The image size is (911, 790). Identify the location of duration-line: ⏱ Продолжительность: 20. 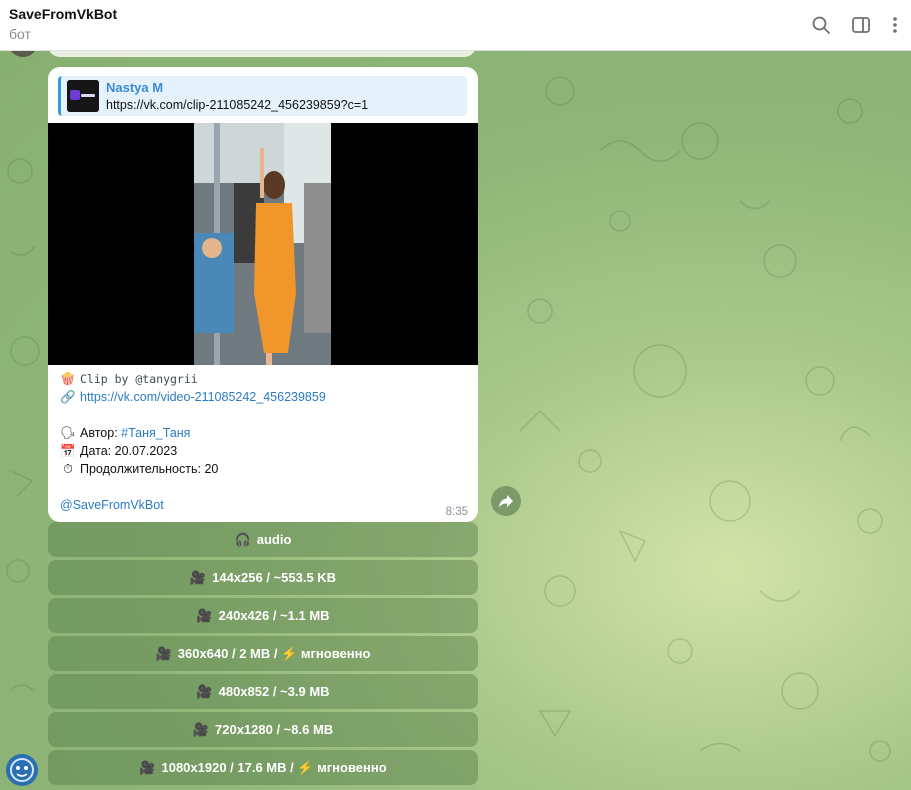
(139, 469).